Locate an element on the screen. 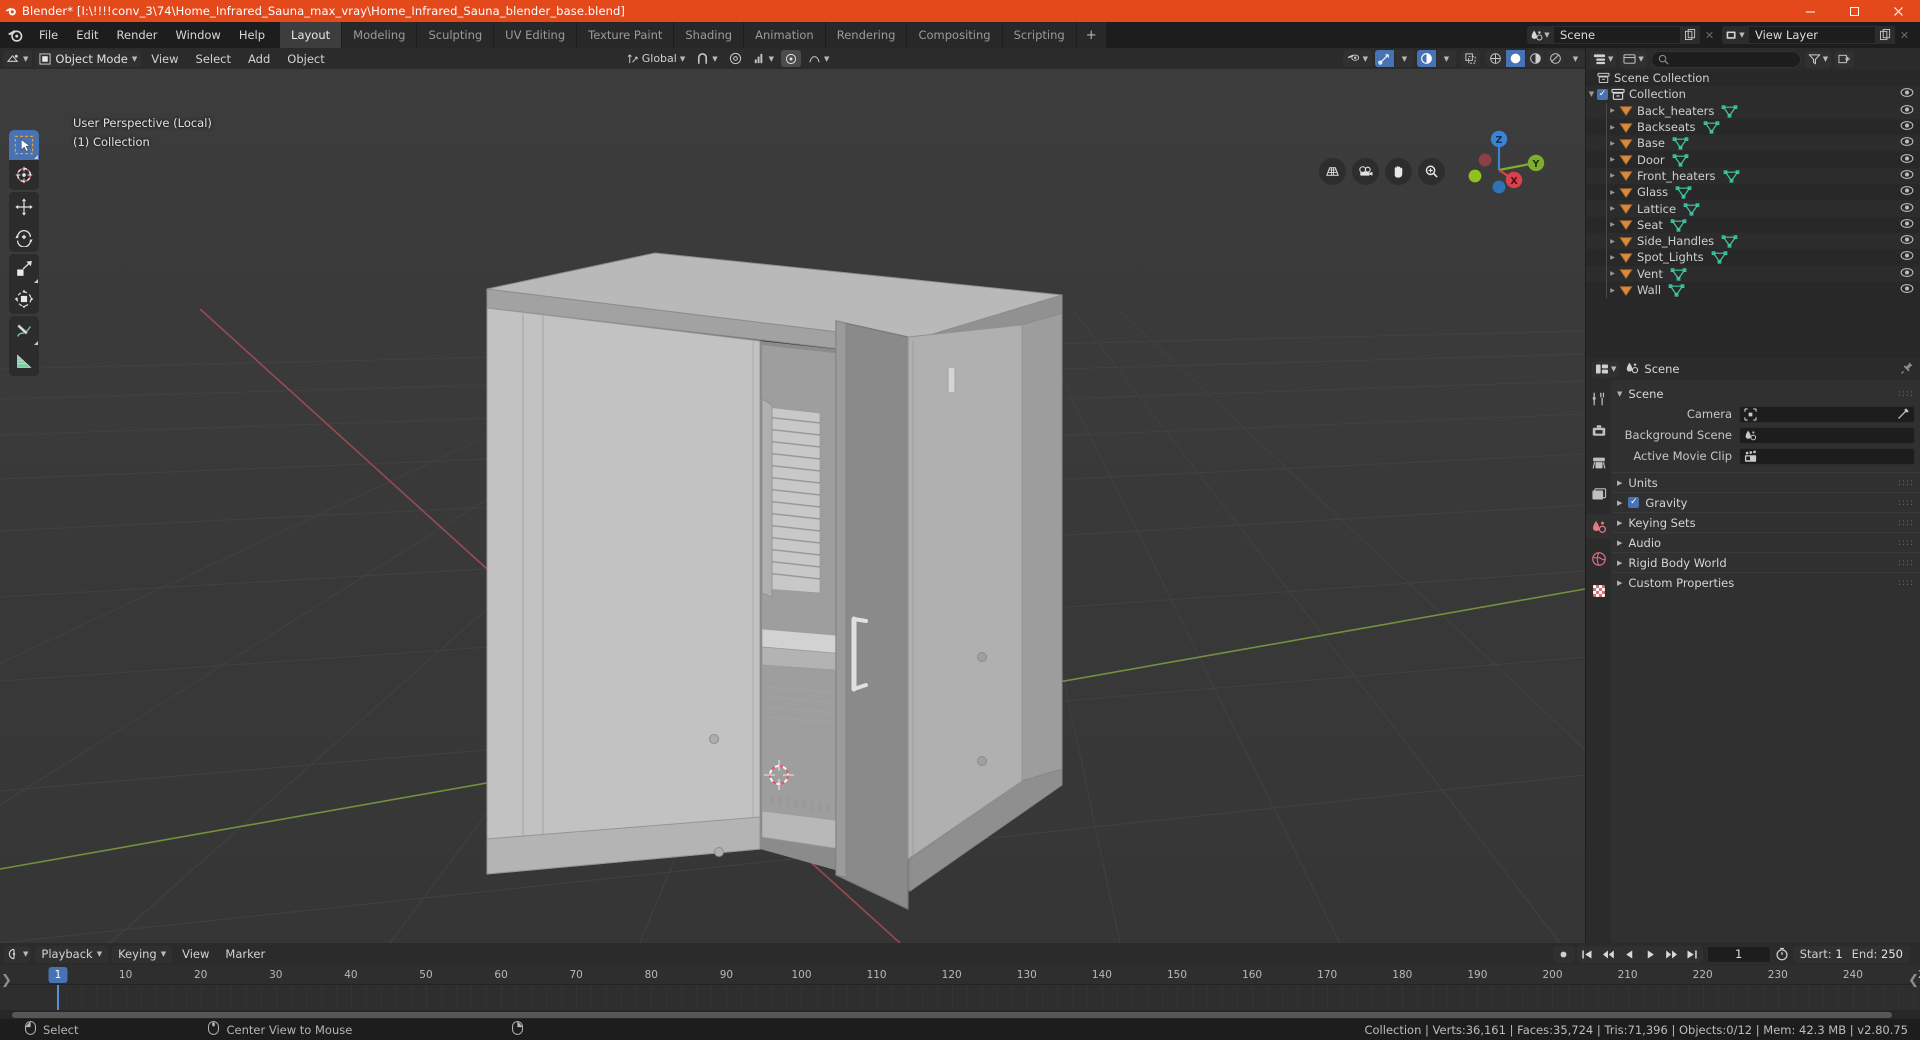 Image resolution: width=1920 pixels, height=1040 pixels. properties-panel-header: ▶ Custom Properties:::: is located at coordinates (1765, 582).